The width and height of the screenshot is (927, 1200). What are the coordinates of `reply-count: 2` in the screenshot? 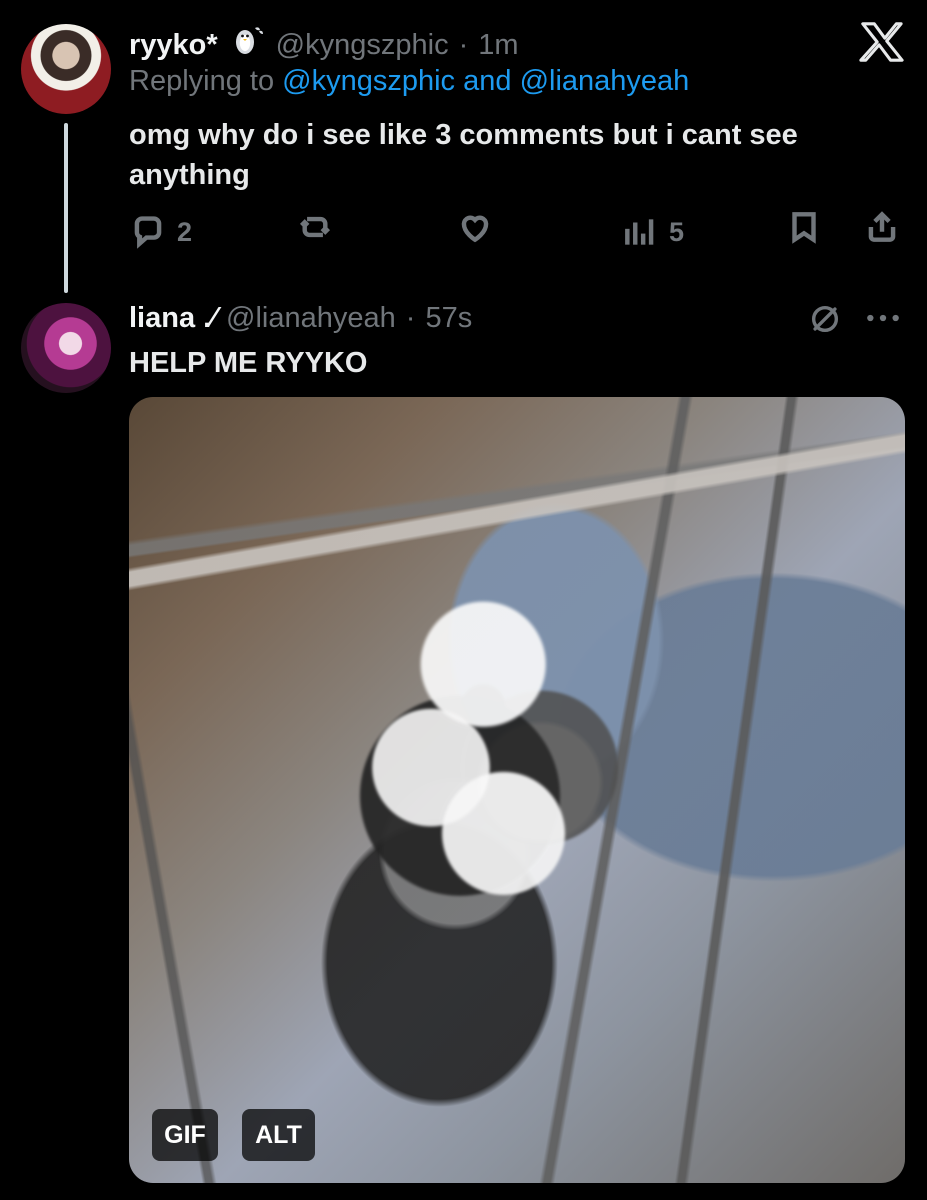 It's located at (185, 232).